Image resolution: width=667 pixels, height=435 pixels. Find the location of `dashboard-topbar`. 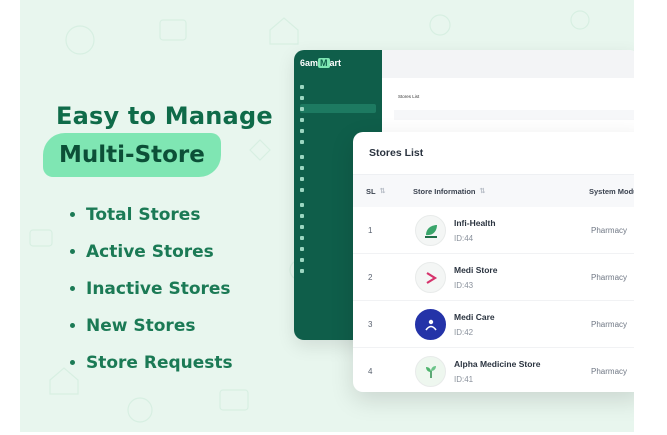

dashboard-topbar is located at coordinates (508, 64).